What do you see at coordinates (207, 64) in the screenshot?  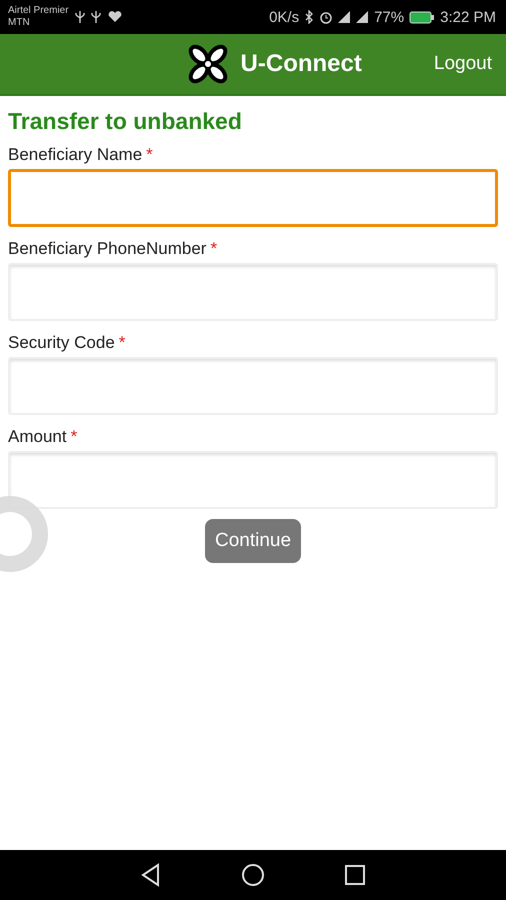 I see `logo-icon` at bounding box center [207, 64].